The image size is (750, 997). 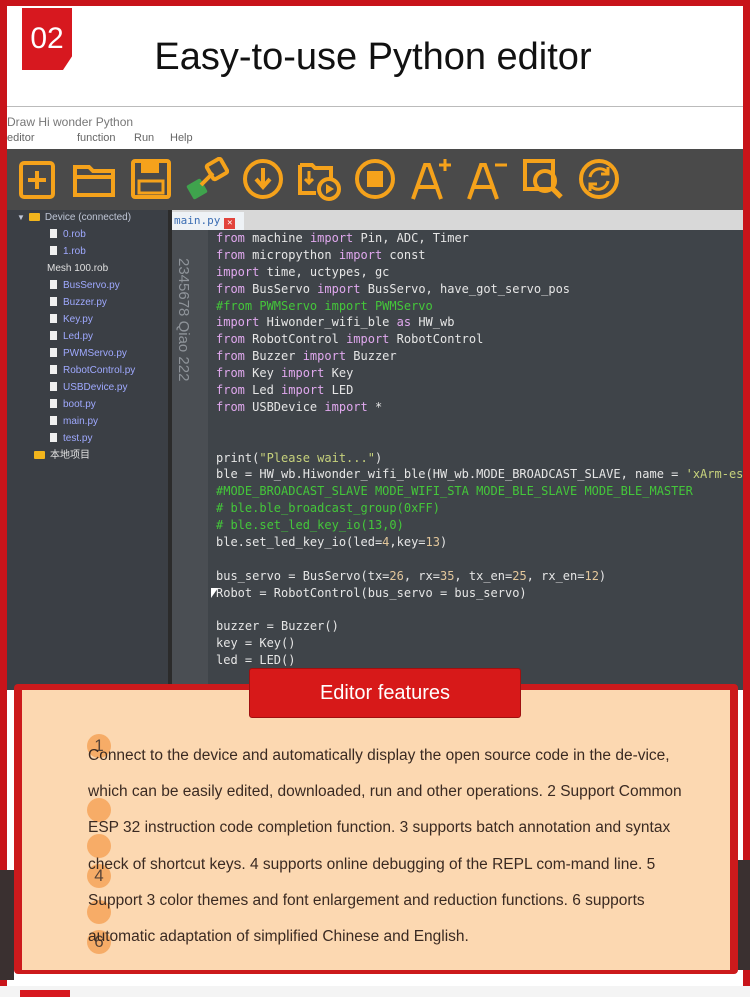 What do you see at coordinates (479, 407) in the screenshot?
I see `code-line: from USBDevice import *` at bounding box center [479, 407].